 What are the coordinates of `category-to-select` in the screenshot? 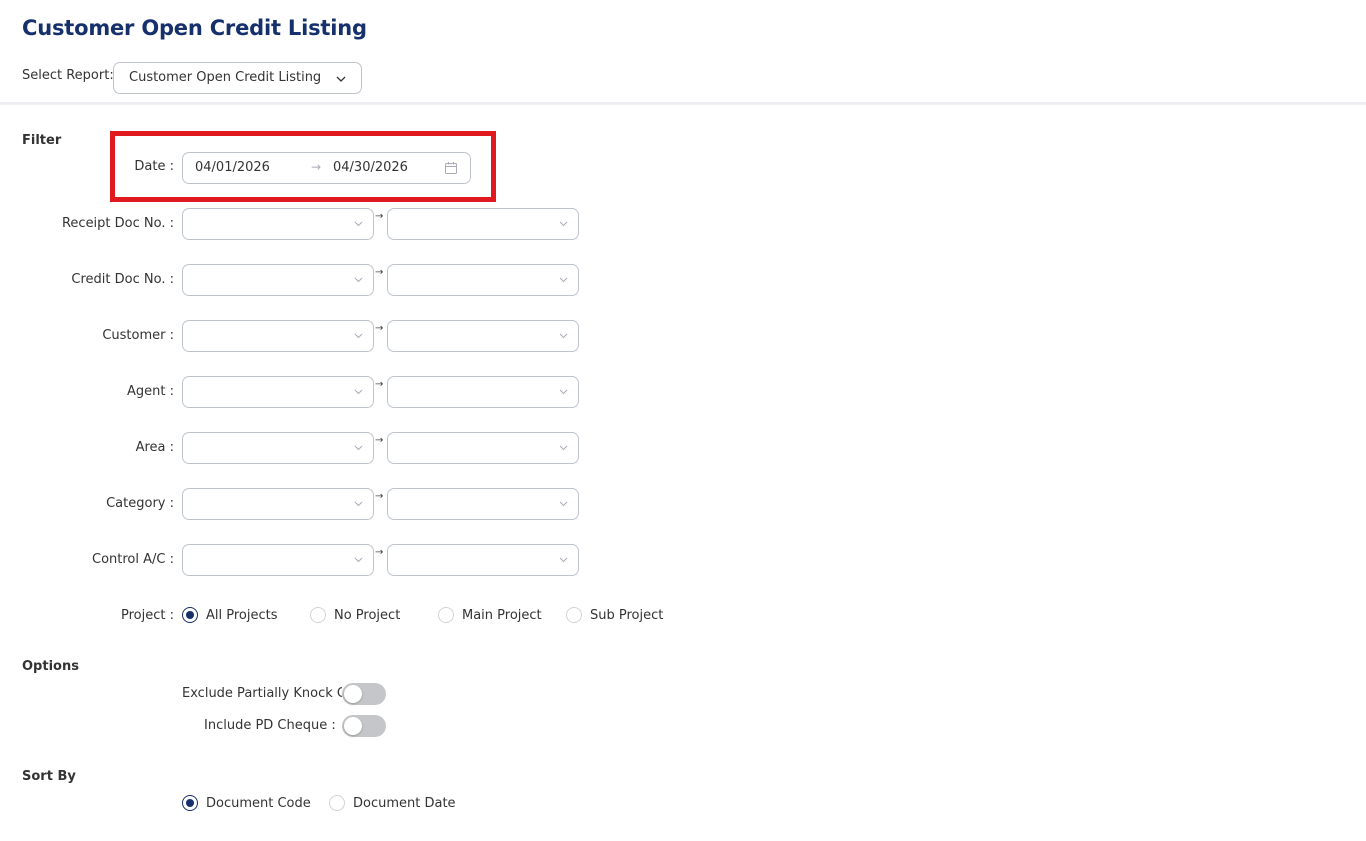 It's located at (483, 504).